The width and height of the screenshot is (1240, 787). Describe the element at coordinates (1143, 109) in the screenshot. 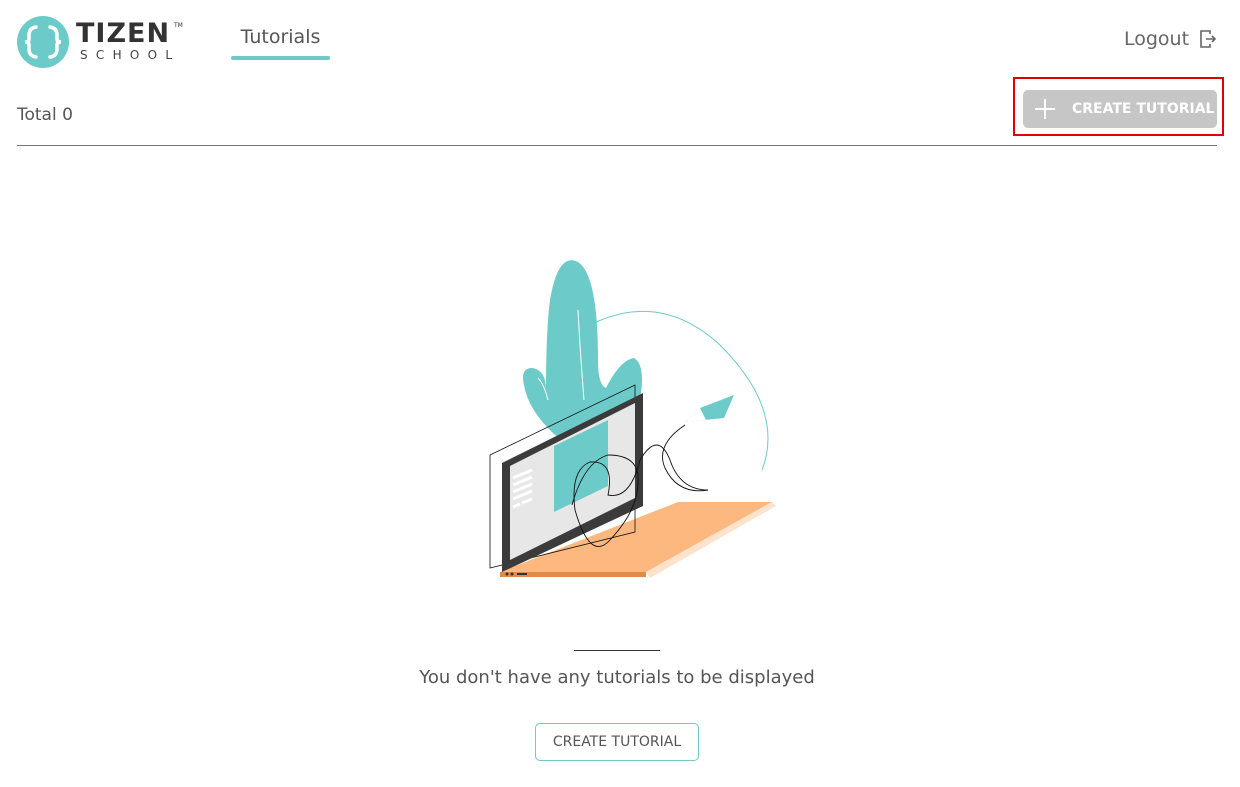

I see `create-tutorial-button-label: CREATE TUTORIAL` at that location.